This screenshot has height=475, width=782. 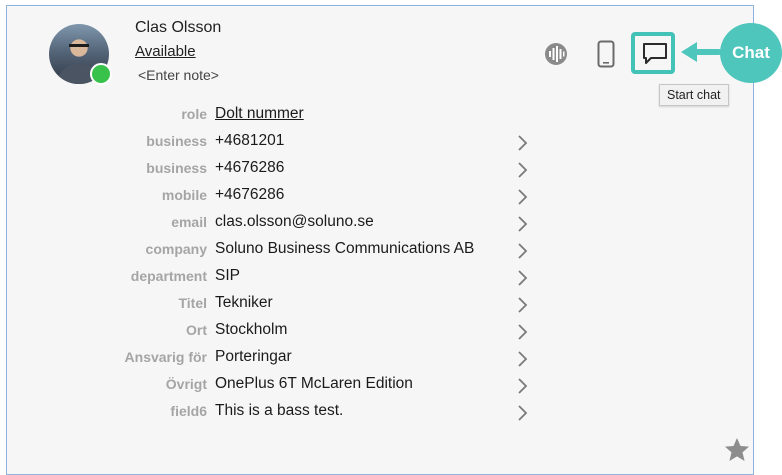 I want to click on detail-value: clas.olsson@soluno.se, so click(x=294, y=221).